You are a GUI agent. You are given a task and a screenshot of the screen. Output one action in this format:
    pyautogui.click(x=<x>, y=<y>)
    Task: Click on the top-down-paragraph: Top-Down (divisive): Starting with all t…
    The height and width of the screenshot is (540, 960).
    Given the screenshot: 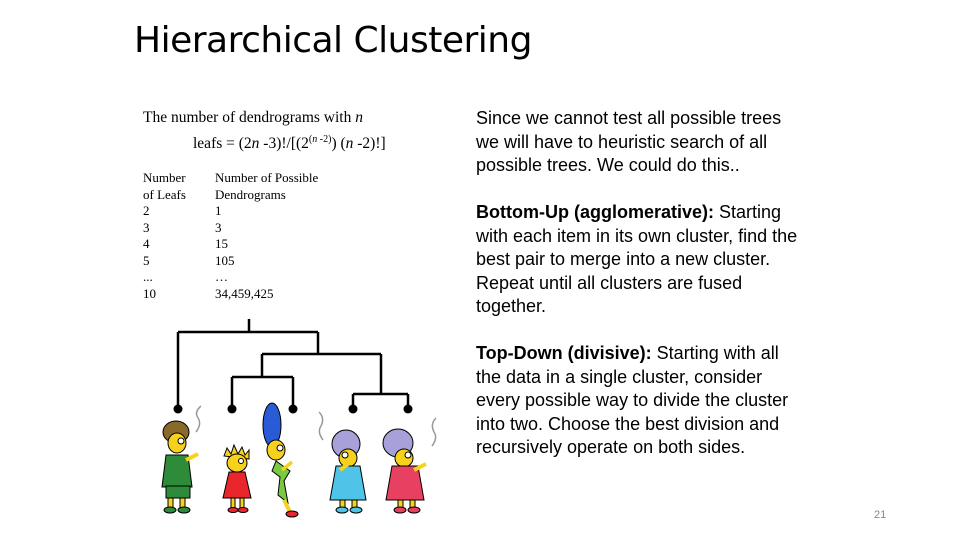 What is the action you would take?
    pyautogui.click(x=641, y=401)
    